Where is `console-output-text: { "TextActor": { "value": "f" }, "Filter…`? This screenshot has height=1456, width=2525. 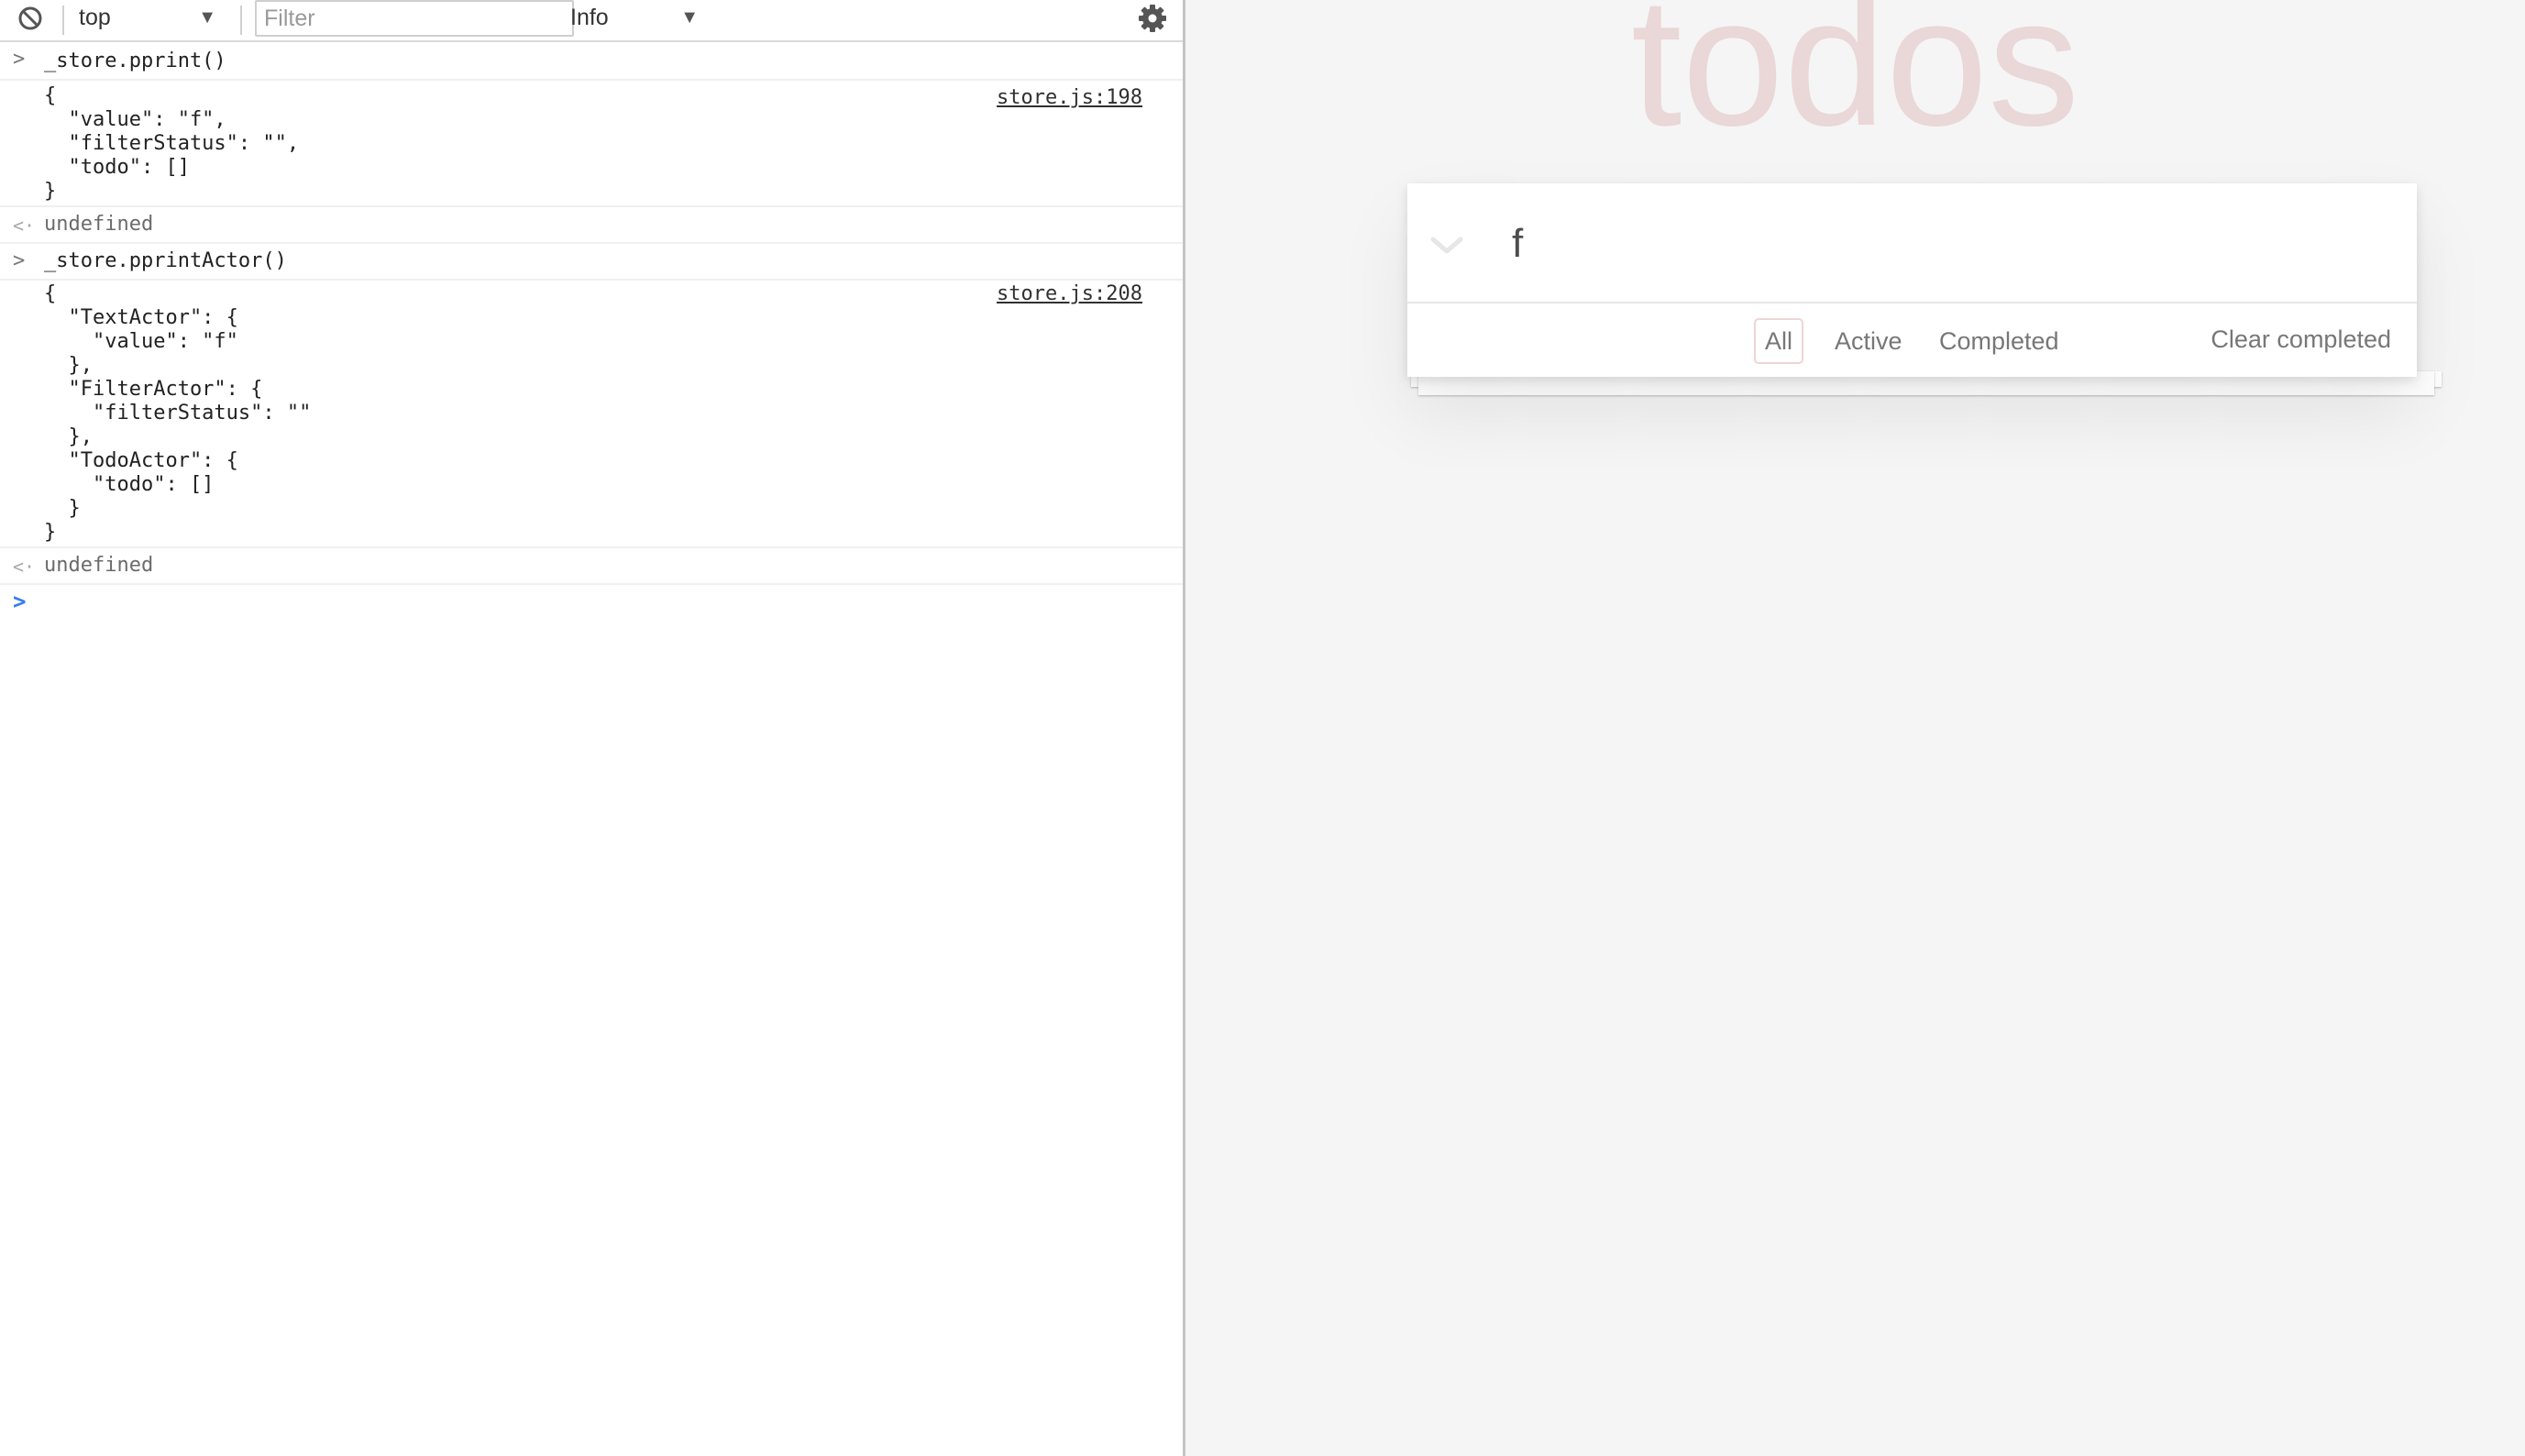 console-output-text: { "TextActor": { "value": "f" }, "Filter… is located at coordinates (178, 413).